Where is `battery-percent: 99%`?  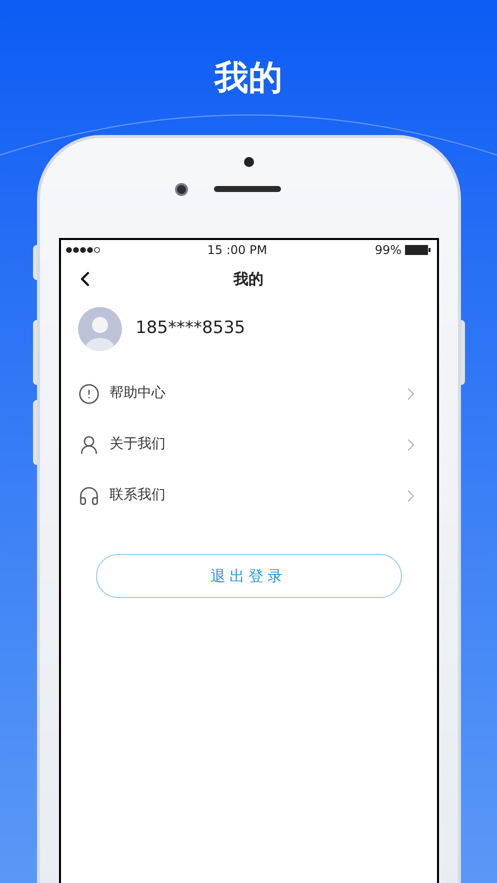 battery-percent: 99% is located at coordinates (388, 250).